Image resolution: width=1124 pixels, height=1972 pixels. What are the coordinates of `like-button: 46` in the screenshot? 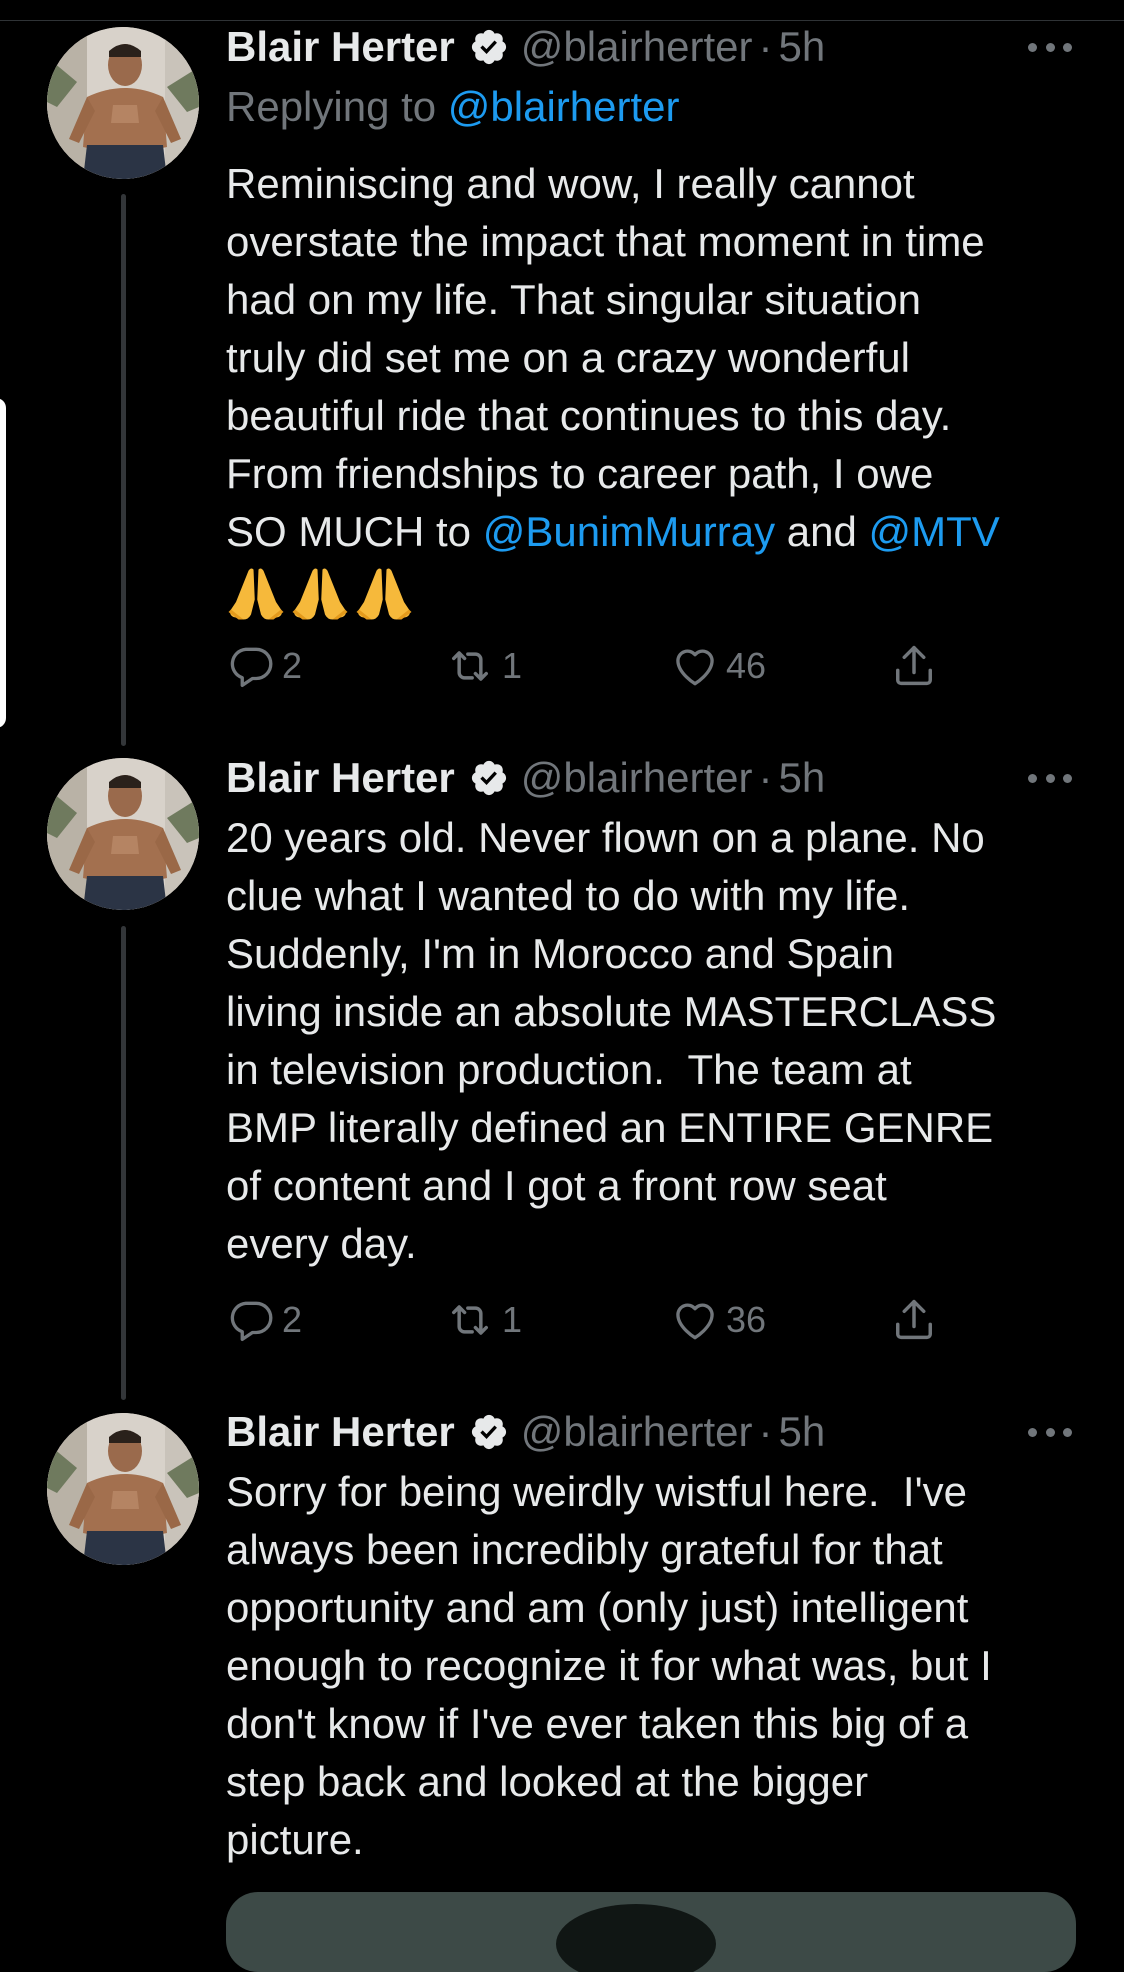 It's located at (718, 666).